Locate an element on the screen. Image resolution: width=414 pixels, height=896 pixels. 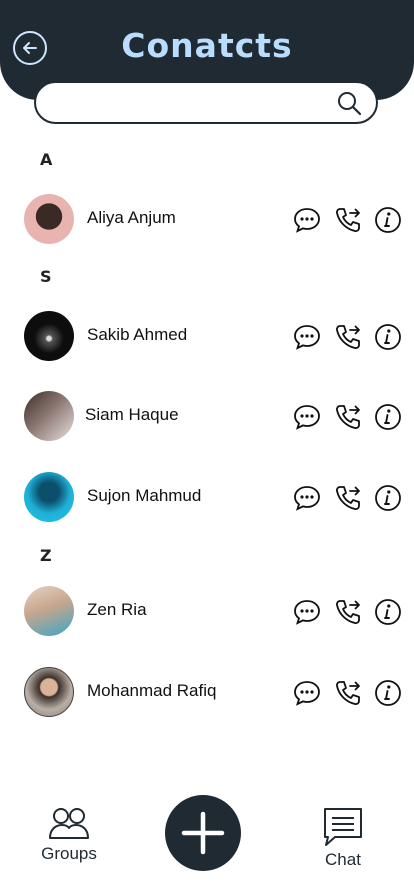
add-contact-button is located at coordinates (203, 833).